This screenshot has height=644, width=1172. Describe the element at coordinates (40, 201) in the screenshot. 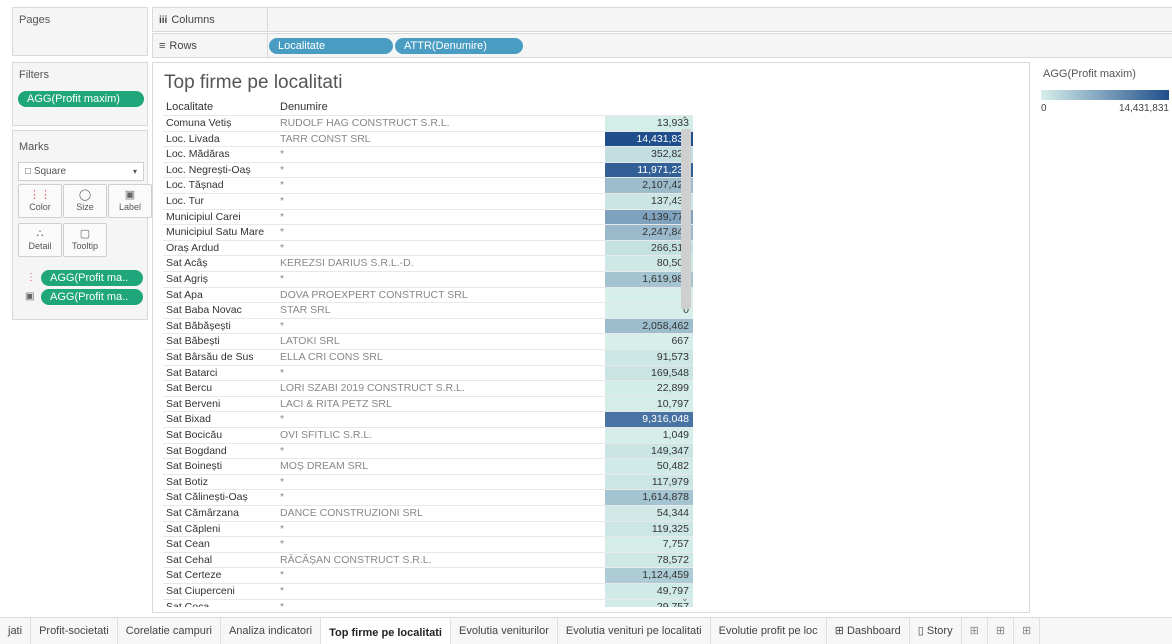

I see `color-button: ⋮⋮ Color` at that location.